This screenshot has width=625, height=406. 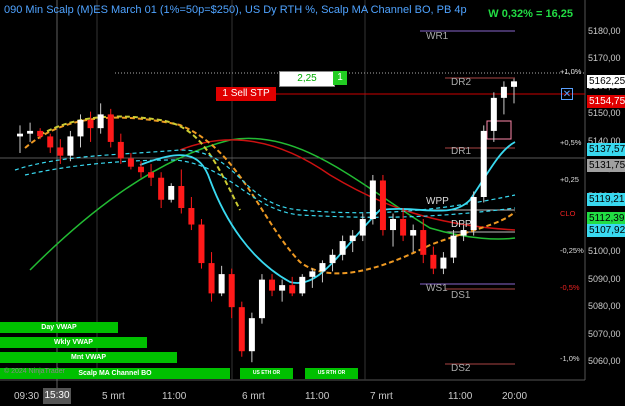 I want to click on weekly-vwap-bar: Wkly VWAP, so click(x=73, y=342).